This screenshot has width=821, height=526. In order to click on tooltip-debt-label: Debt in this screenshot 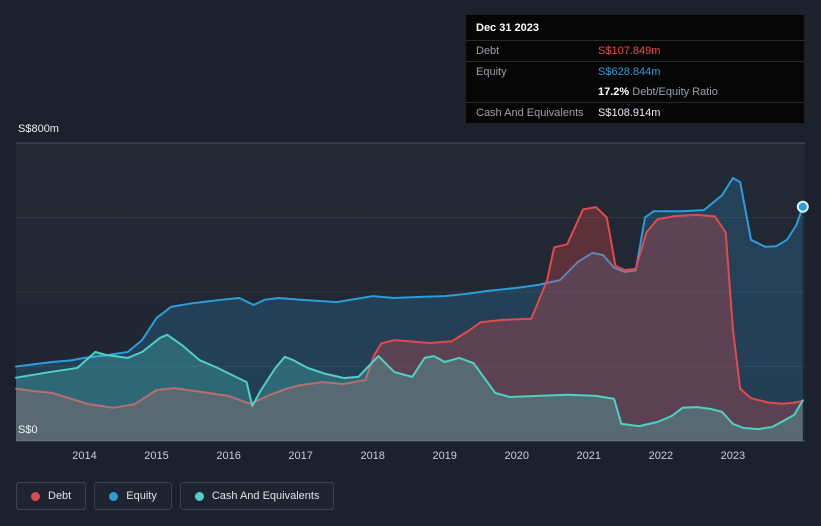, I will do `click(488, 51)`.